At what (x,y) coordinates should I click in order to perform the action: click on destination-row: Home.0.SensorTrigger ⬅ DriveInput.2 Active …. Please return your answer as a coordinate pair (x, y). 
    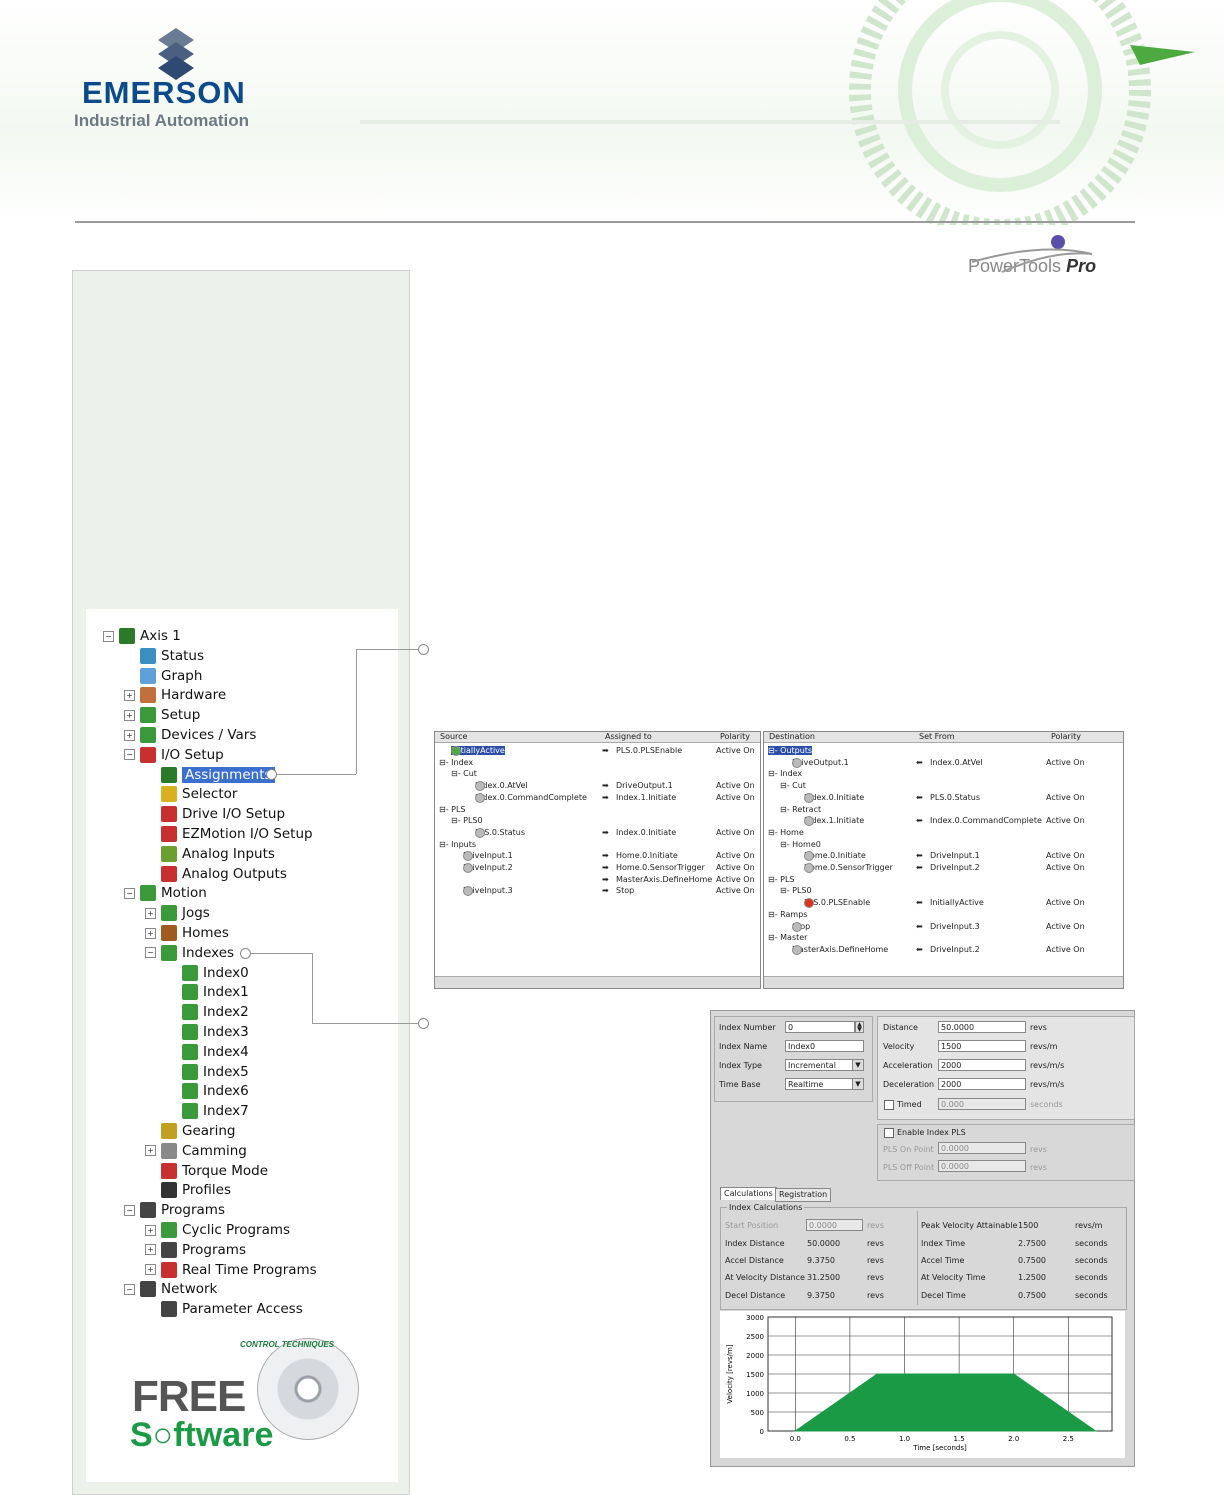
    Looking at the image, I should click on (943, 868).